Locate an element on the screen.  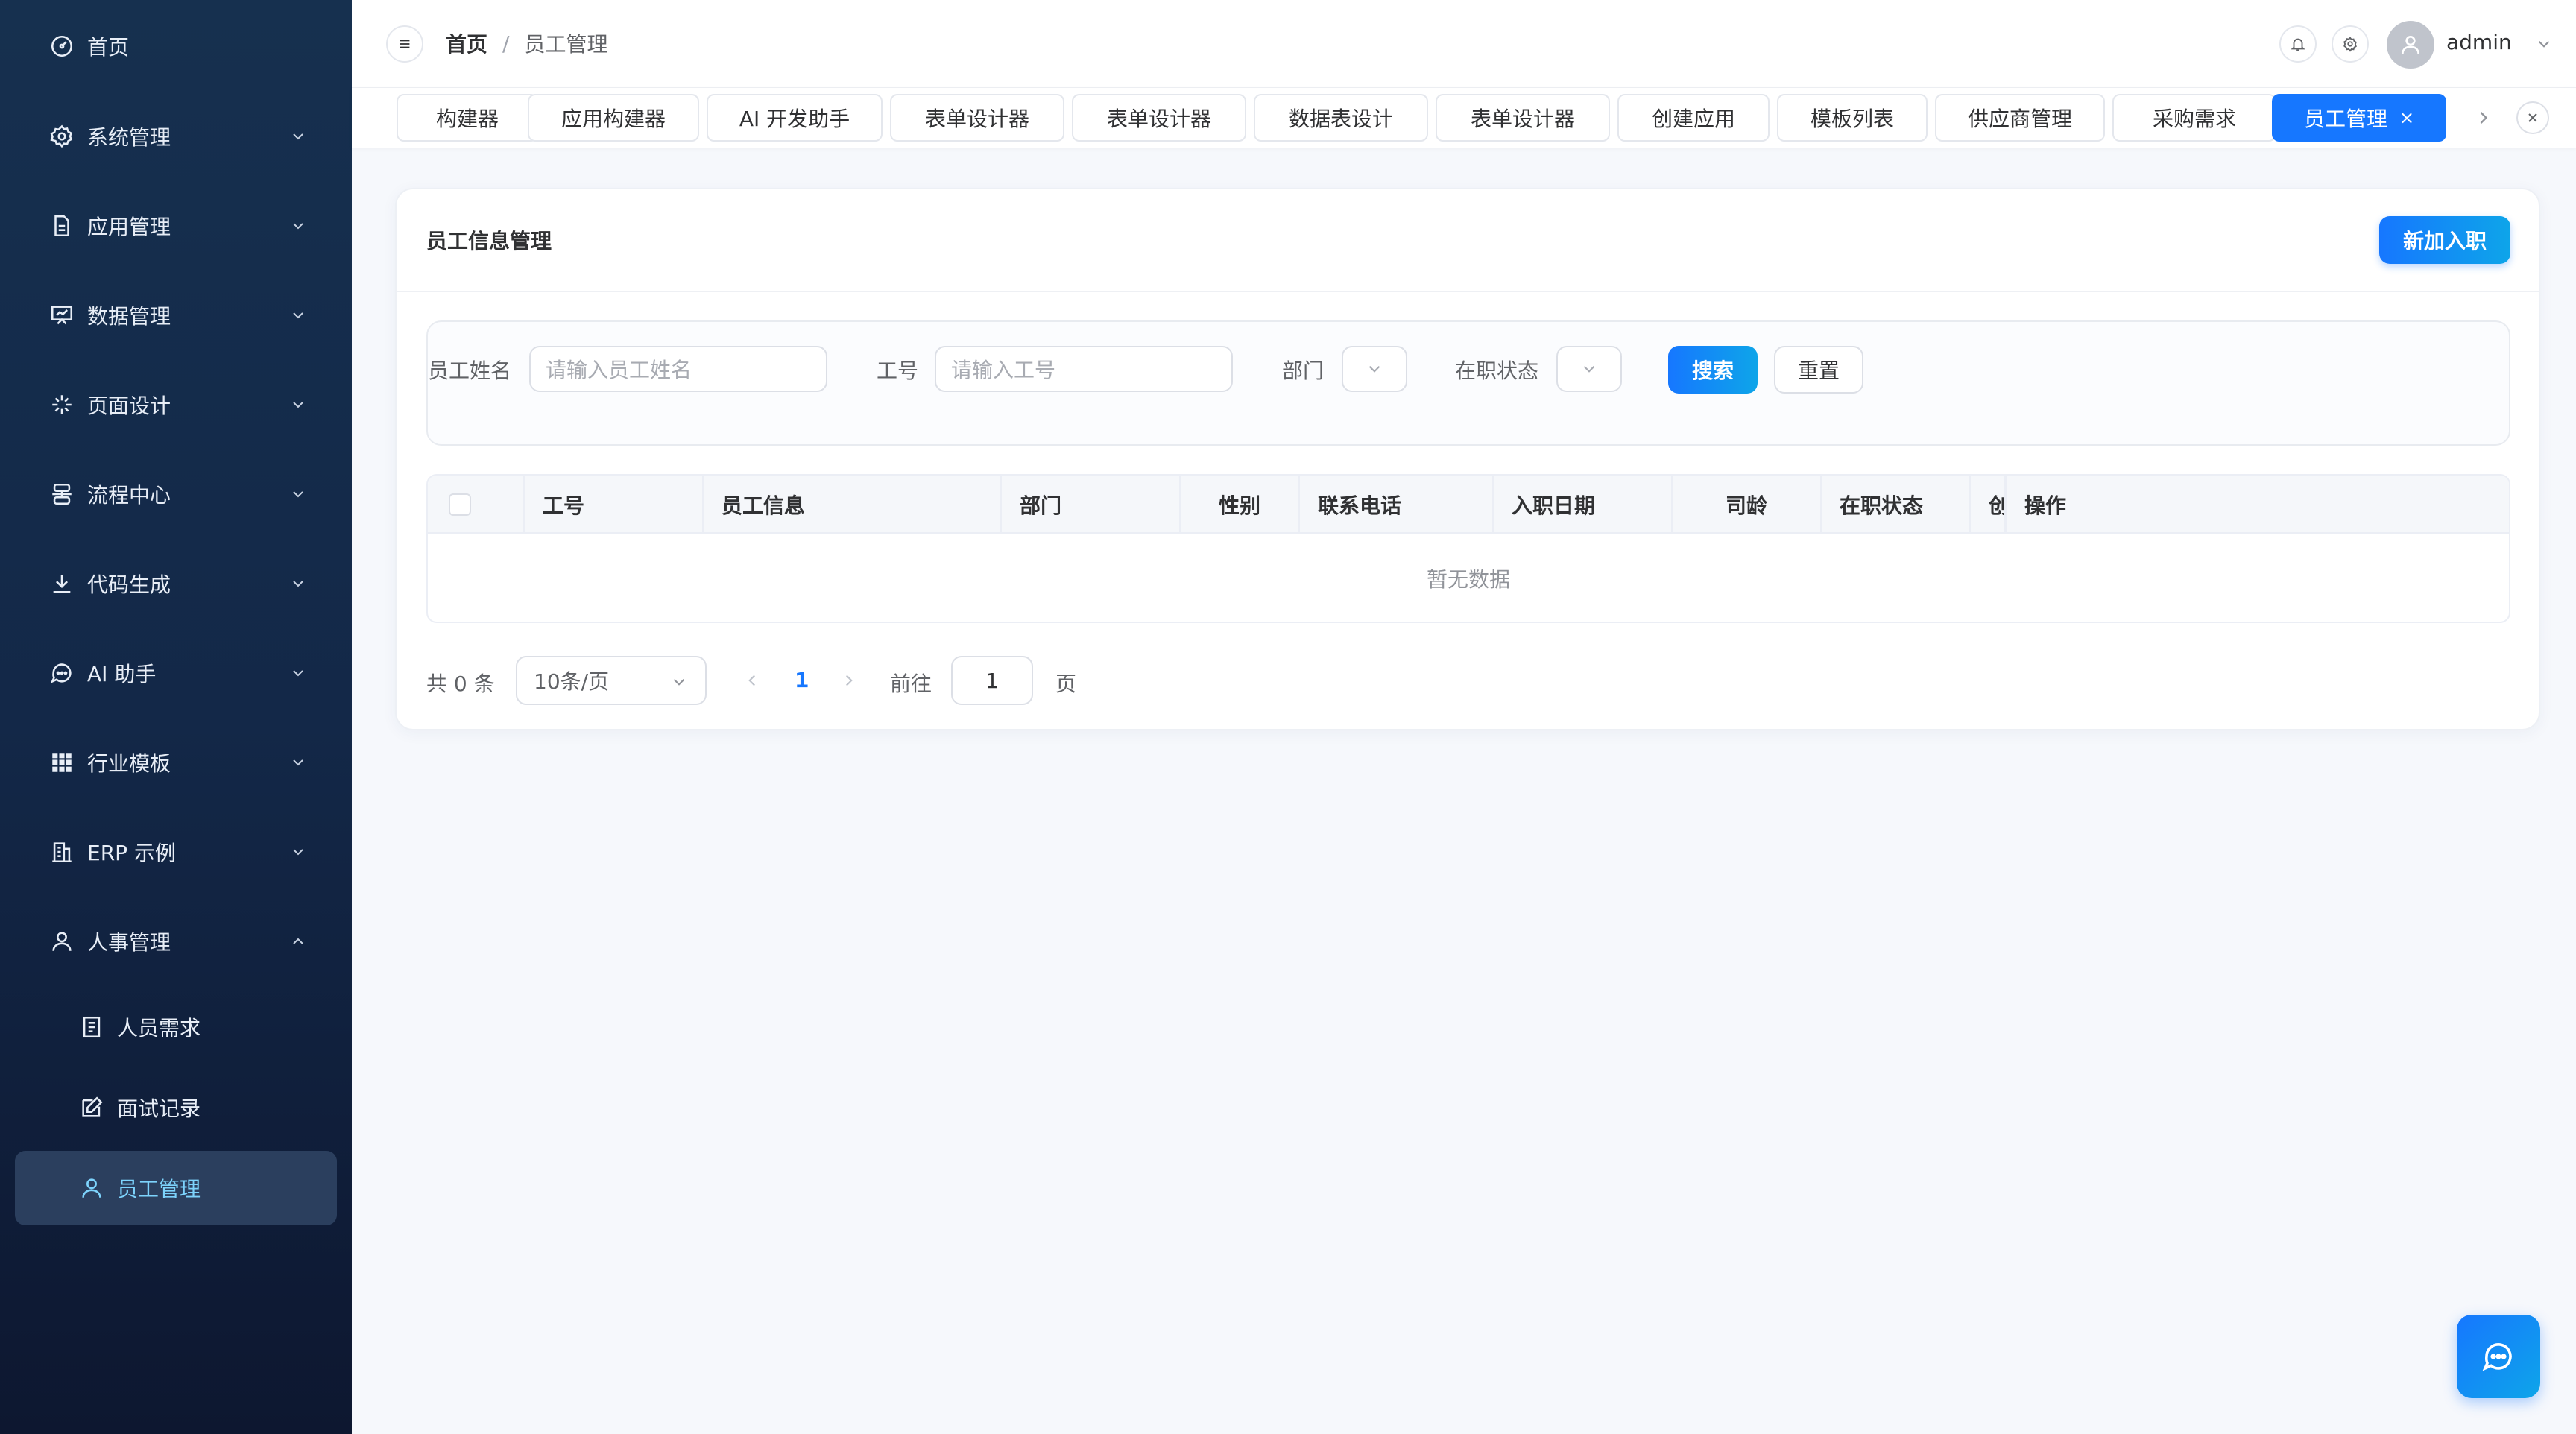
close-all-tabs-button is located at coordinates (2532, 117).